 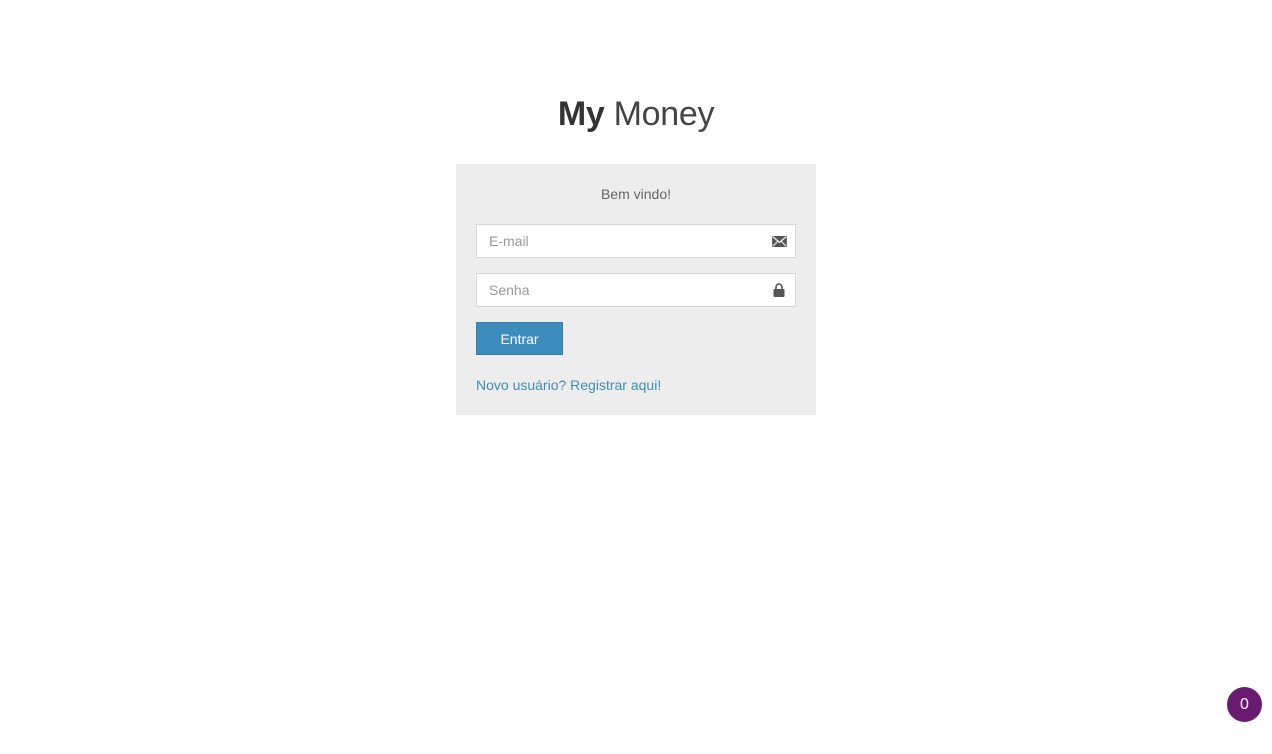 I want to click on login-box: Bem vindo! Entrar Novo u, so click(x=636, y=289).